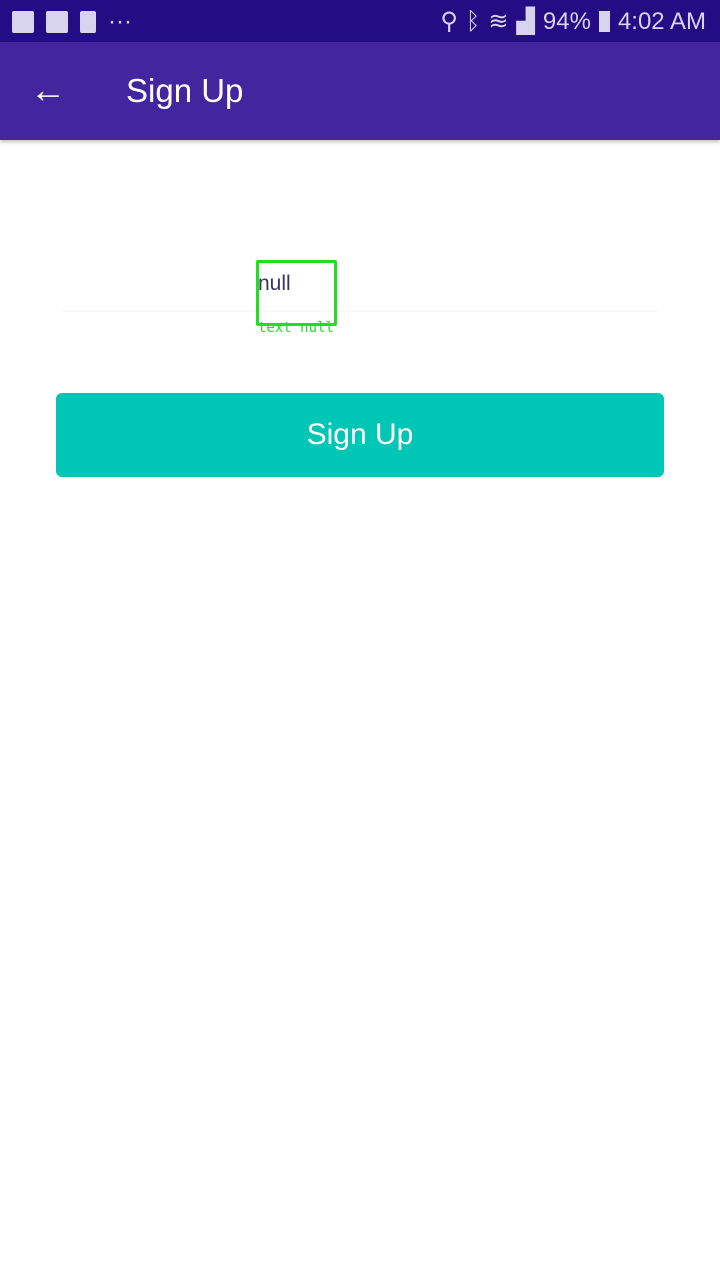 This screenshot has width=720, height=1280. I want to click on battery-percent: 94%, so click(566, 21).